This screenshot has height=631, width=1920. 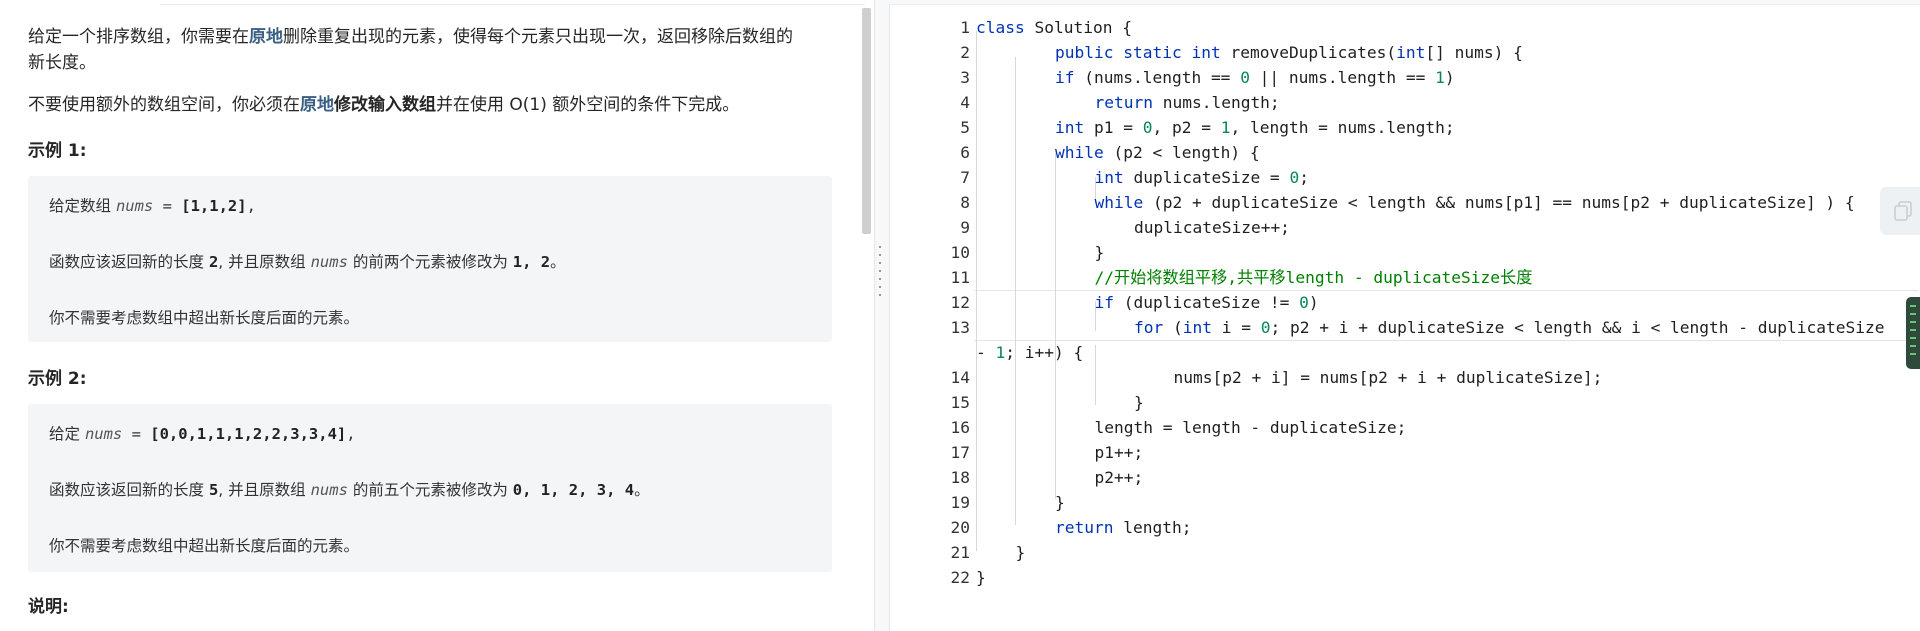 What do you see at coordinates (1405, 577) in the screenshot?
I see `code-line: 22}` at bounding box center [1405, 577].